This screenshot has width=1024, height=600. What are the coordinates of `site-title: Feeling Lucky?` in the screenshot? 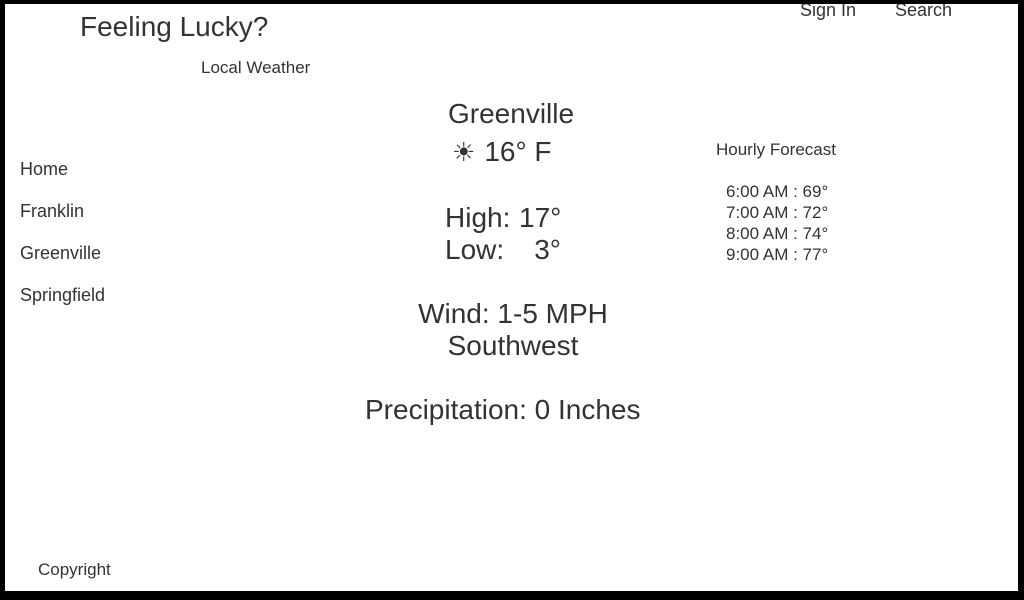 It's located at (174, 27).